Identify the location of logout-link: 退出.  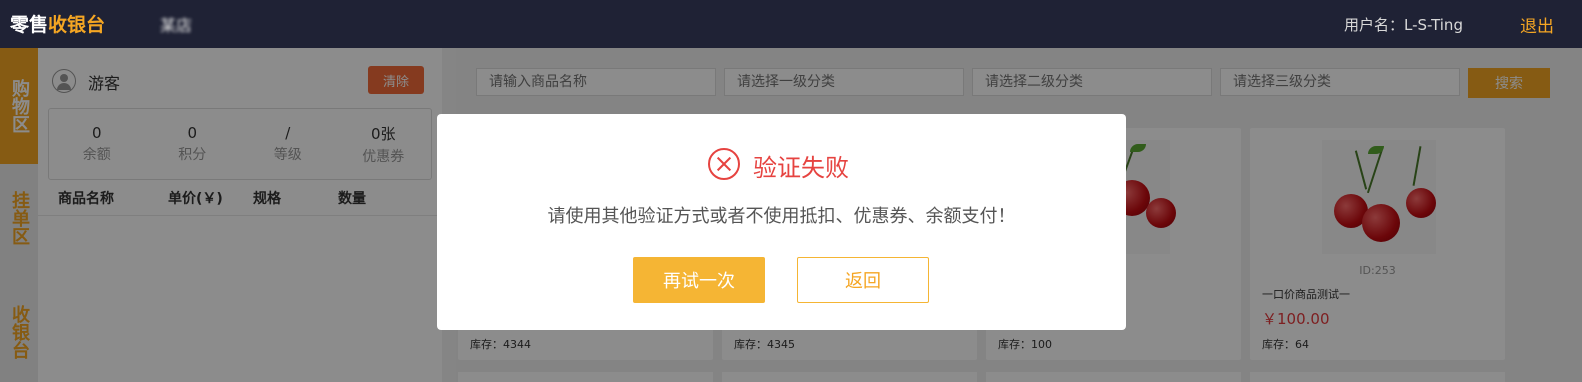
(1537, 24).